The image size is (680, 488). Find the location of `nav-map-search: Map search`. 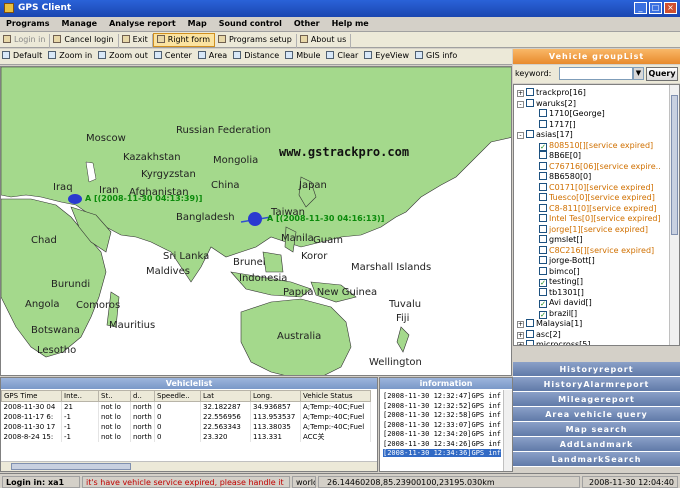

nav-map-search: Map search is located at coordinates (596, 429).